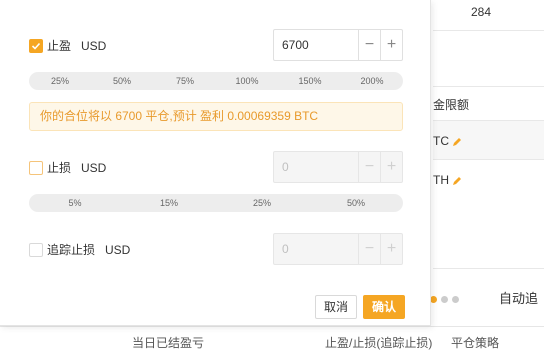  What do you see at coordinates (262, 203) in the screenshot?
I see `sl-percent-option: 25%` at bounding box center [262, 203].